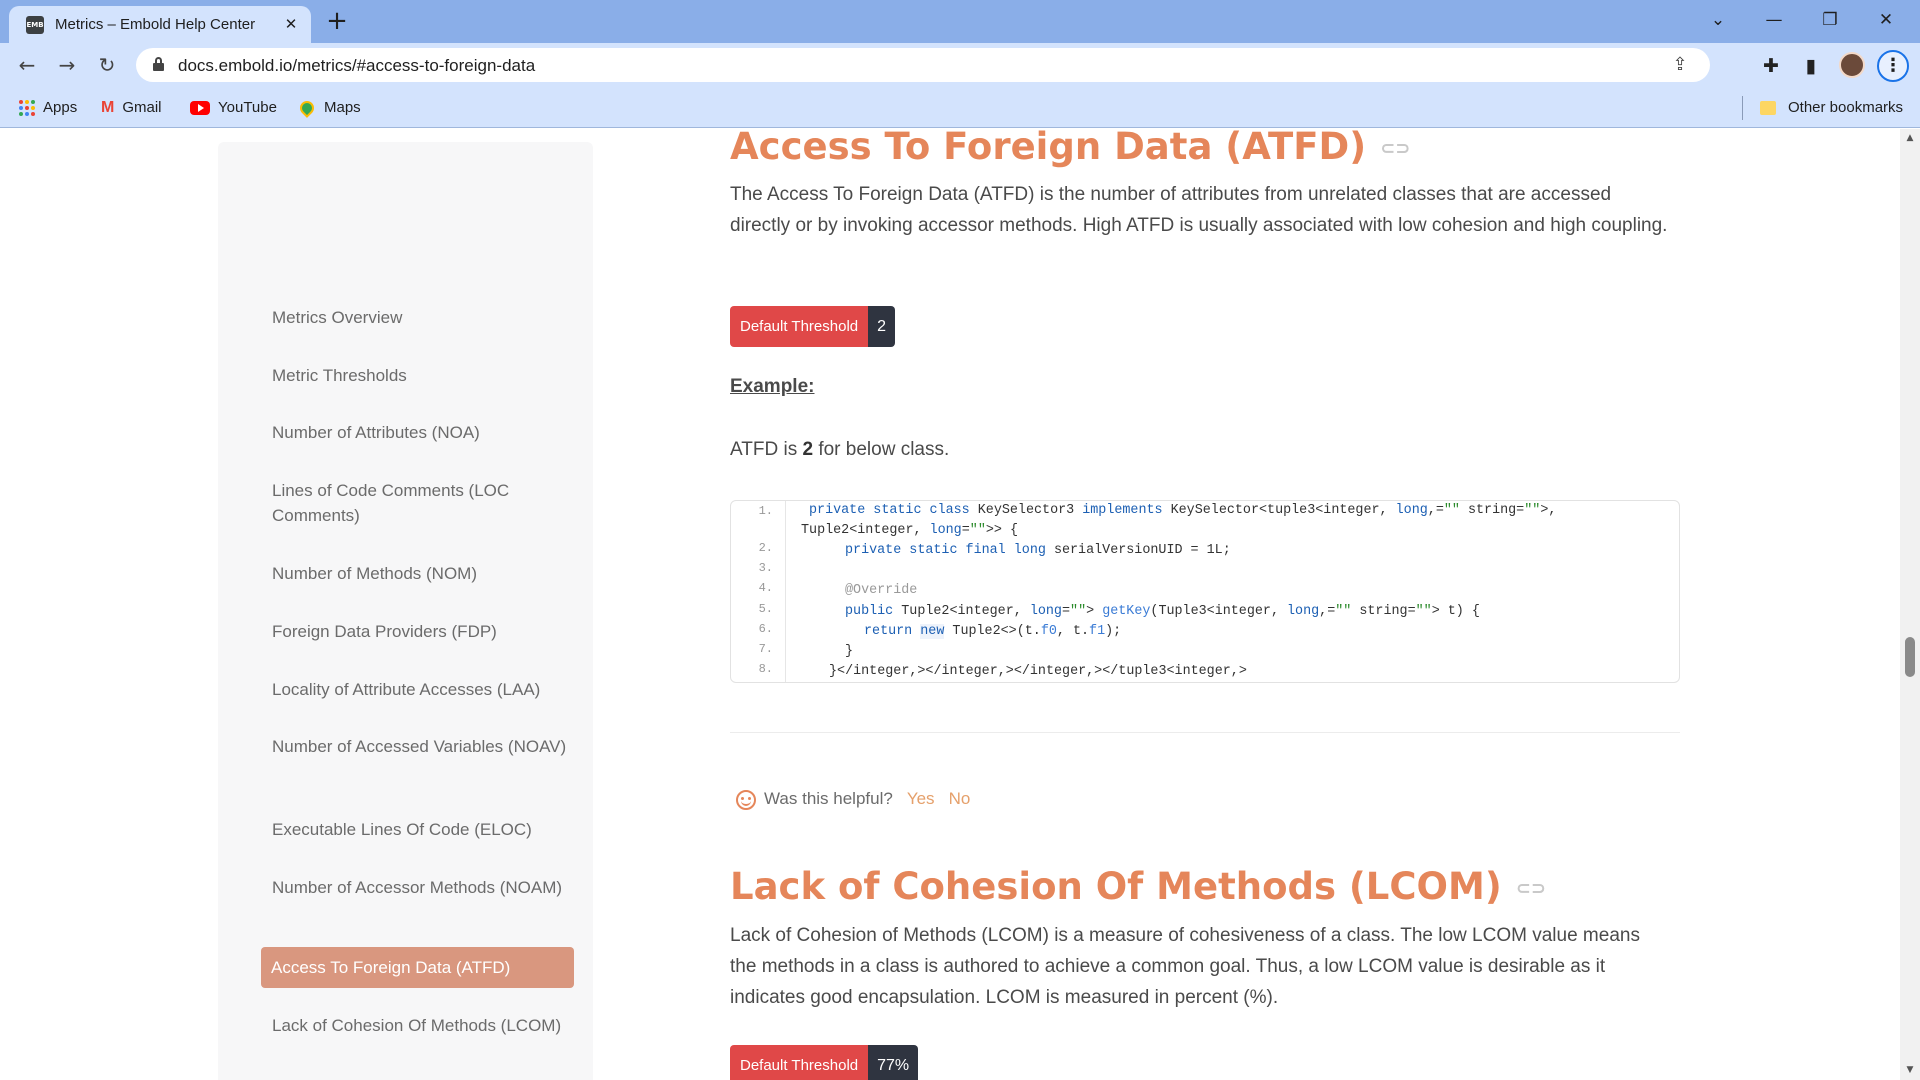 The height and width of the screenshot is (1080, 1920). Describe the element at coordinates (1774, 20) in the screenshot. I see `minimize-icon: —` at that location.